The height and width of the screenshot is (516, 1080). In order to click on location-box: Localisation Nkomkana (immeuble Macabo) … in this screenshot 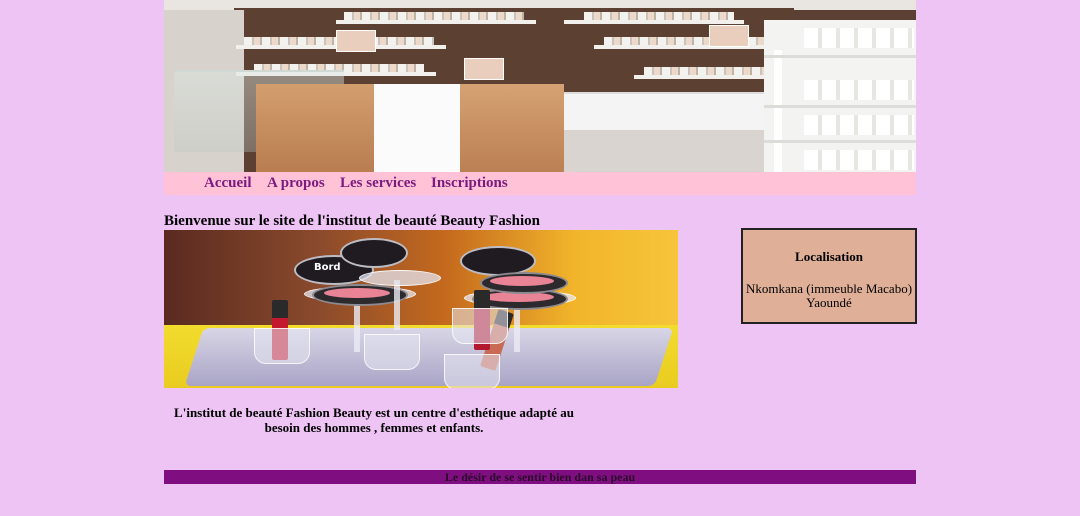, I will do `click(829, 276)`.